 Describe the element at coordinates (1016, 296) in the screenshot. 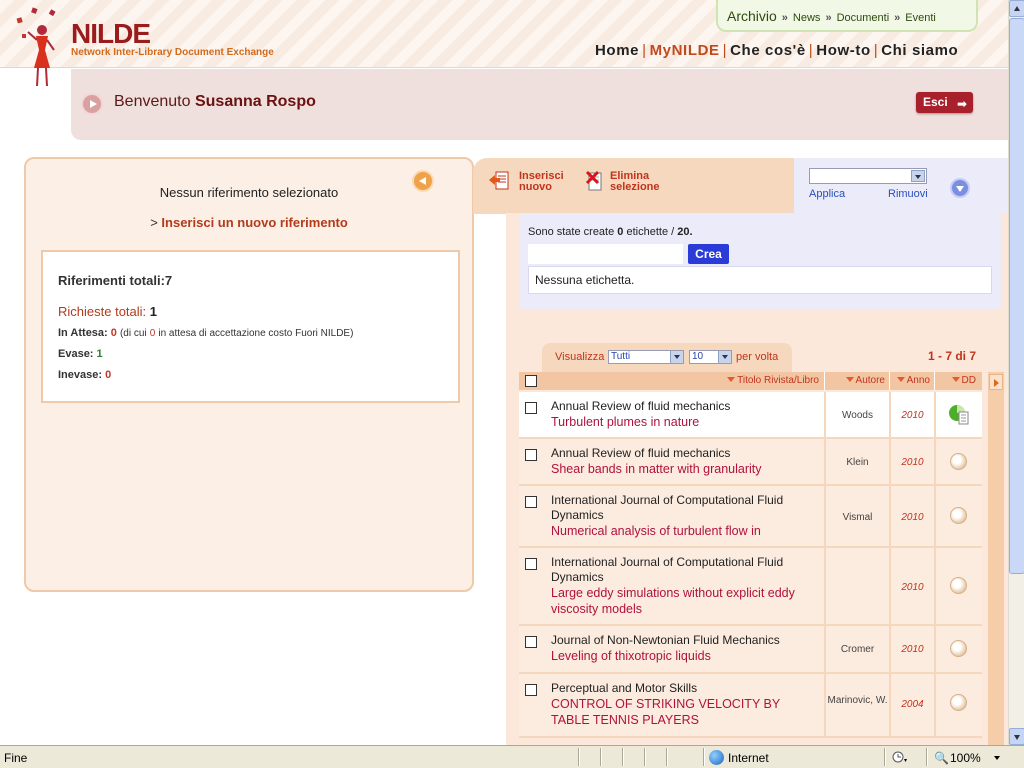

I see `scroll-thumb` at that location.